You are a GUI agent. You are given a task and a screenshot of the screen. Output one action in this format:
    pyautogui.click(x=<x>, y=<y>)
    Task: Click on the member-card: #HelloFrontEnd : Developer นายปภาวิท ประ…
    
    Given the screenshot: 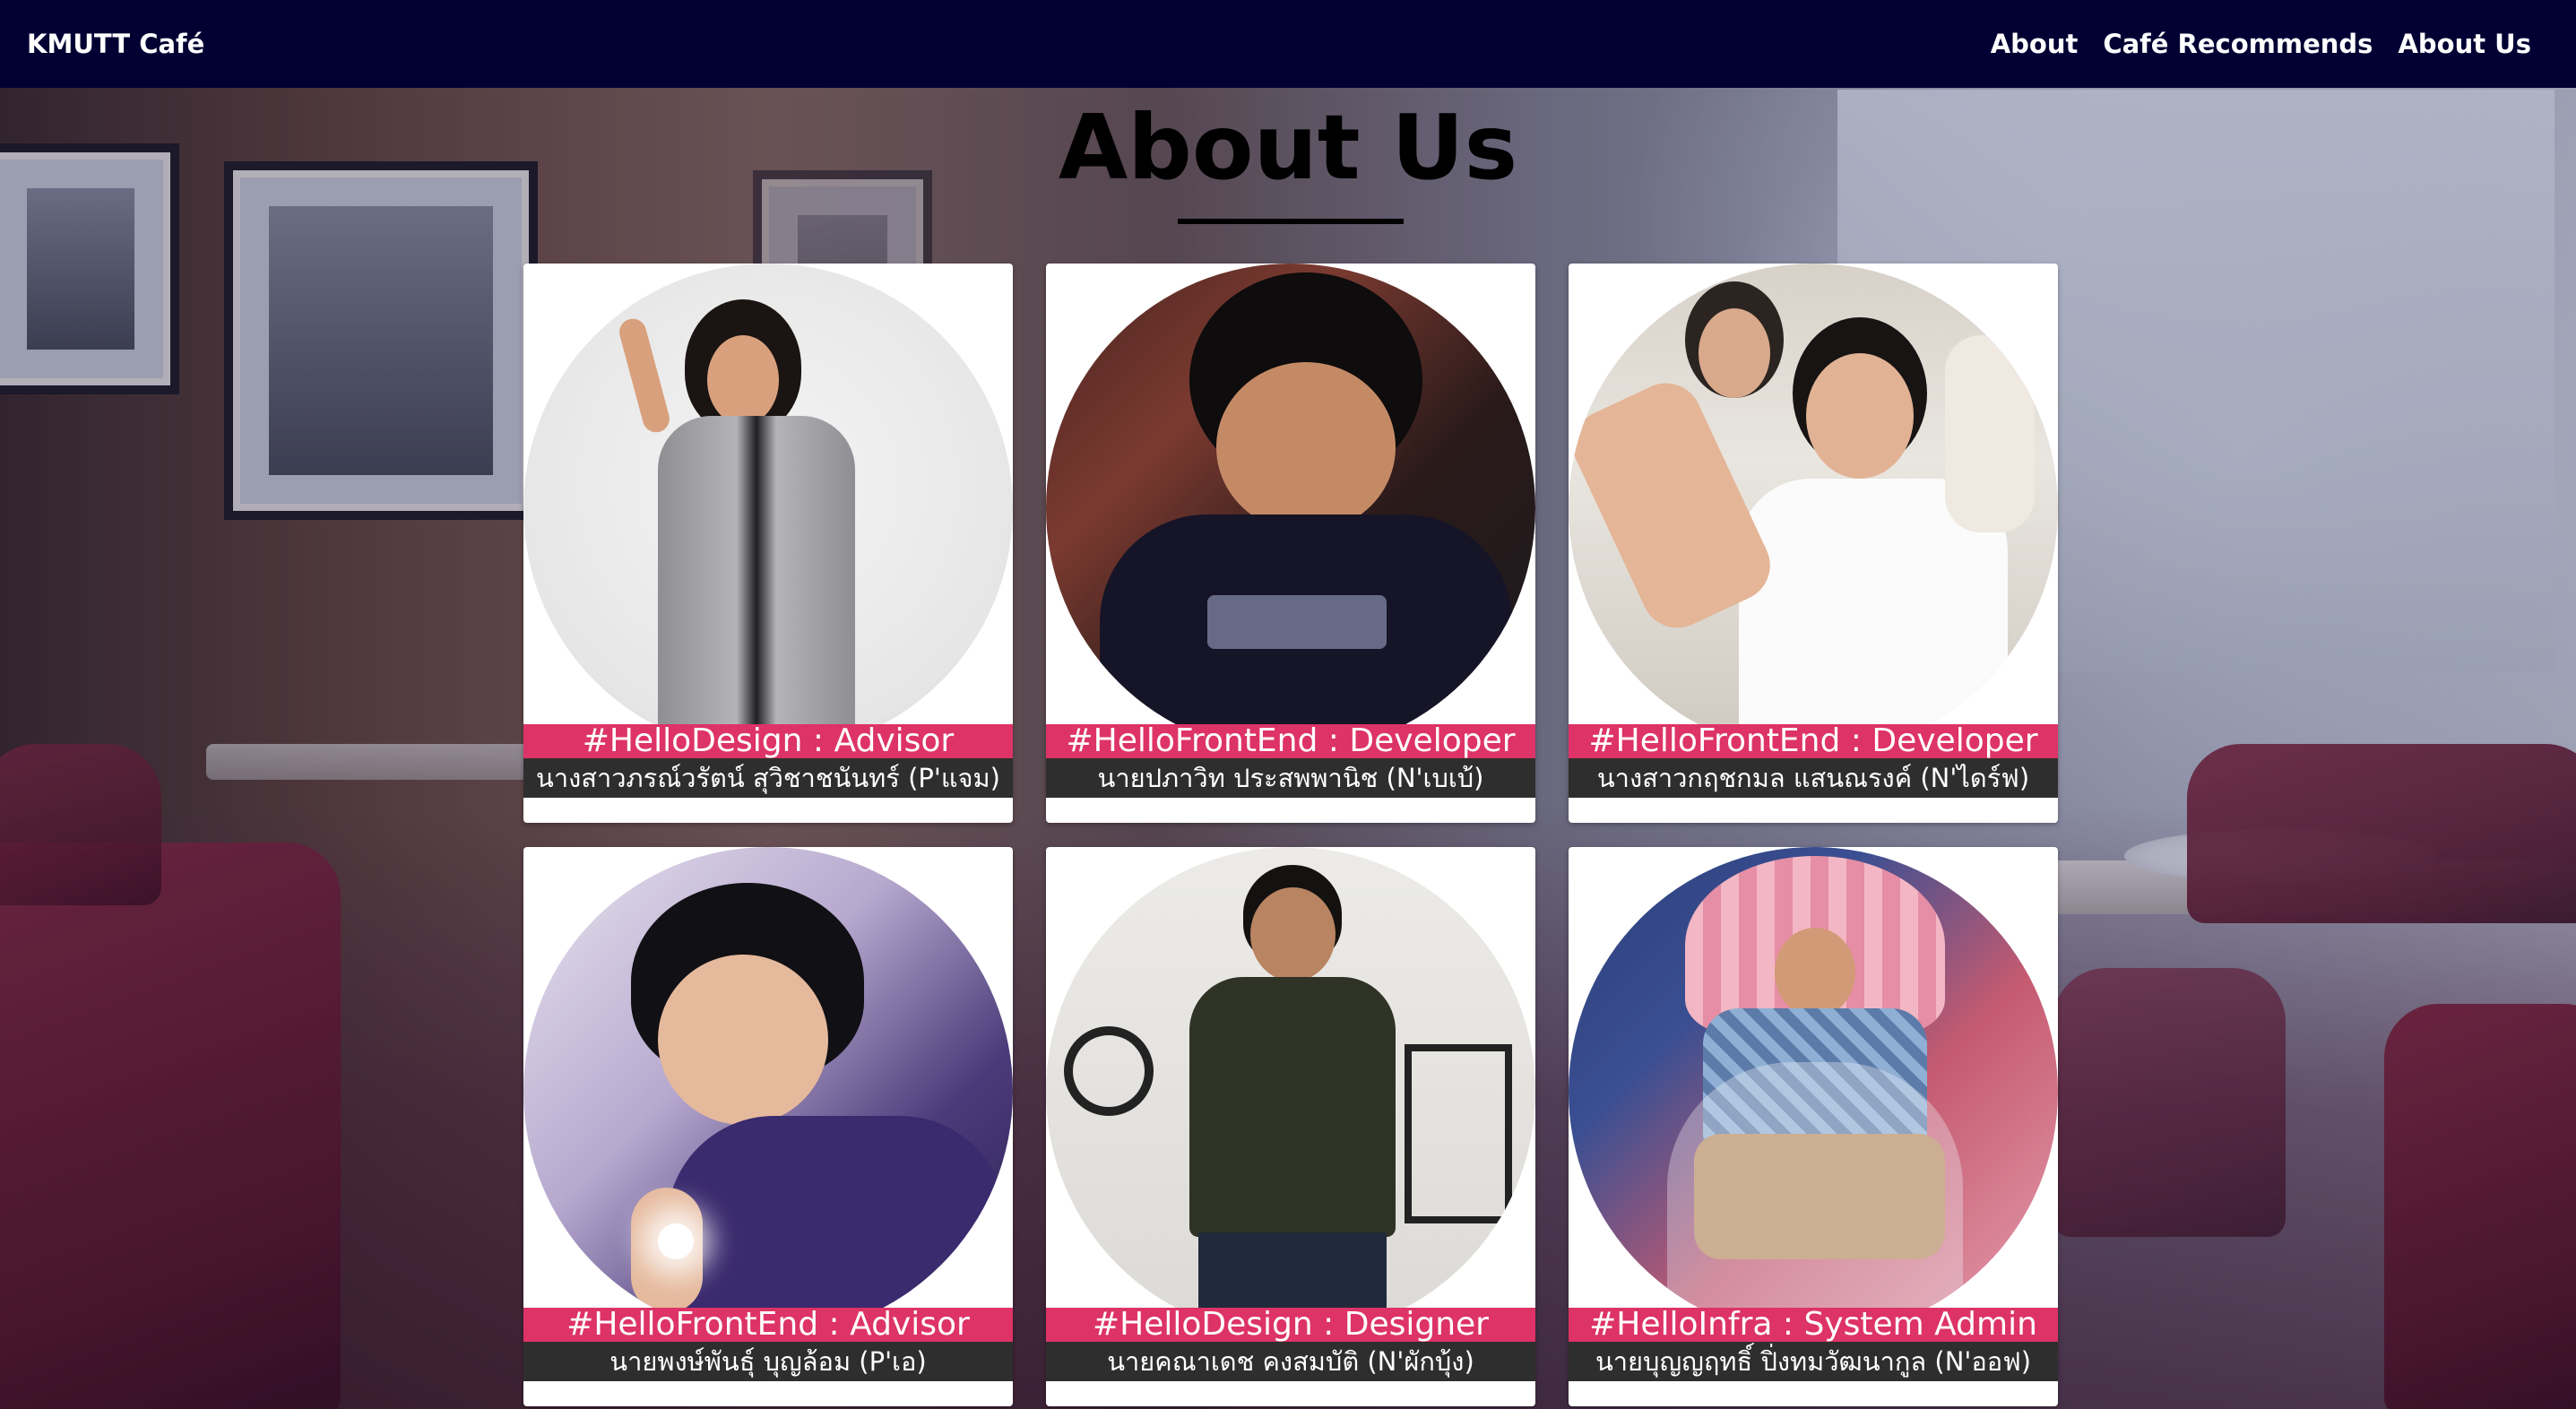 What is the action you would take?
    pyautogui.click(x=1290, y=543)
    